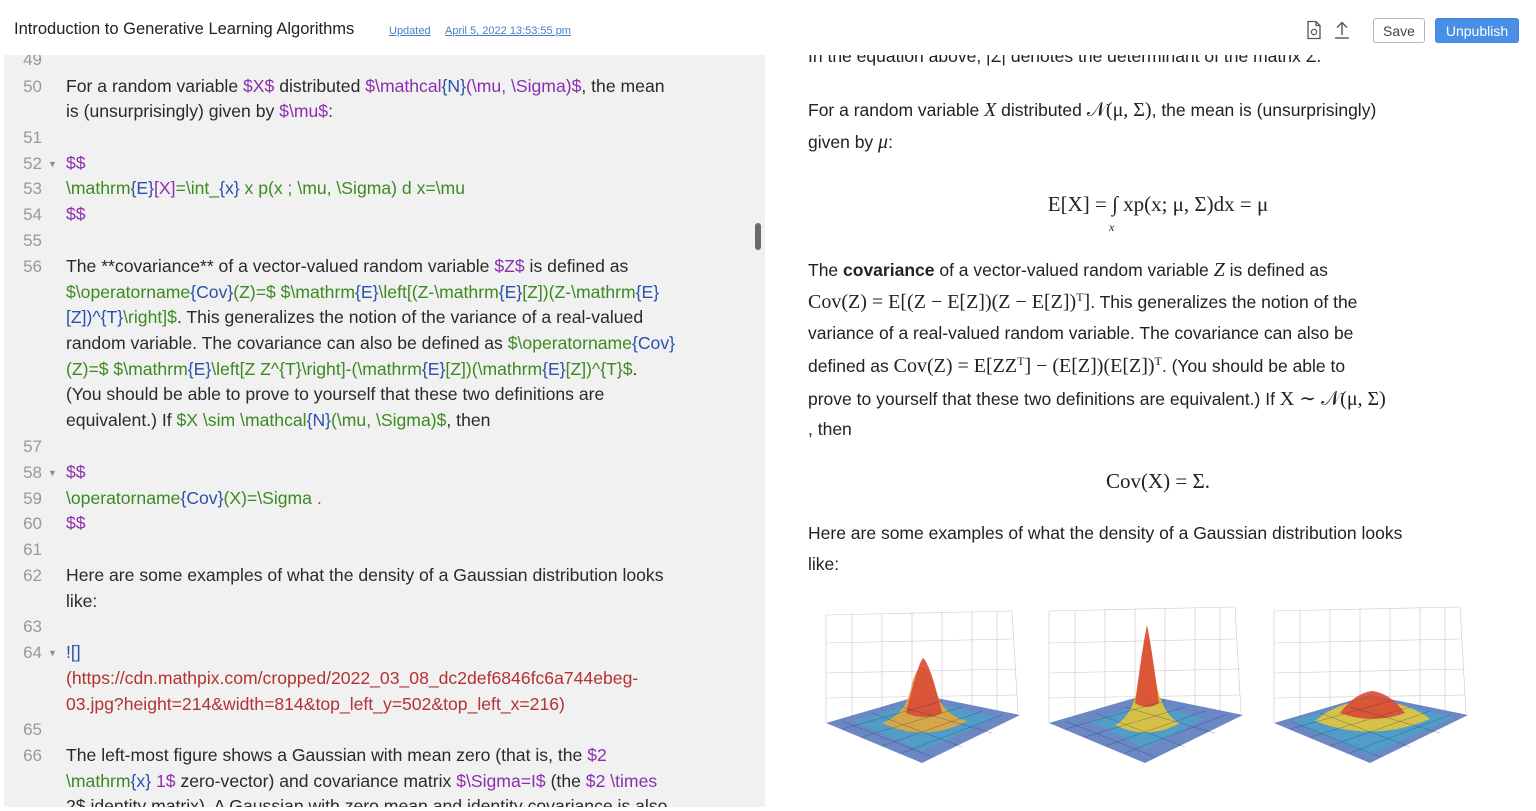  I want to click on display-equation-expectation: E[X] = ∫ xp(x; μ, Σ)dx = μ x, so click(1158, 213).